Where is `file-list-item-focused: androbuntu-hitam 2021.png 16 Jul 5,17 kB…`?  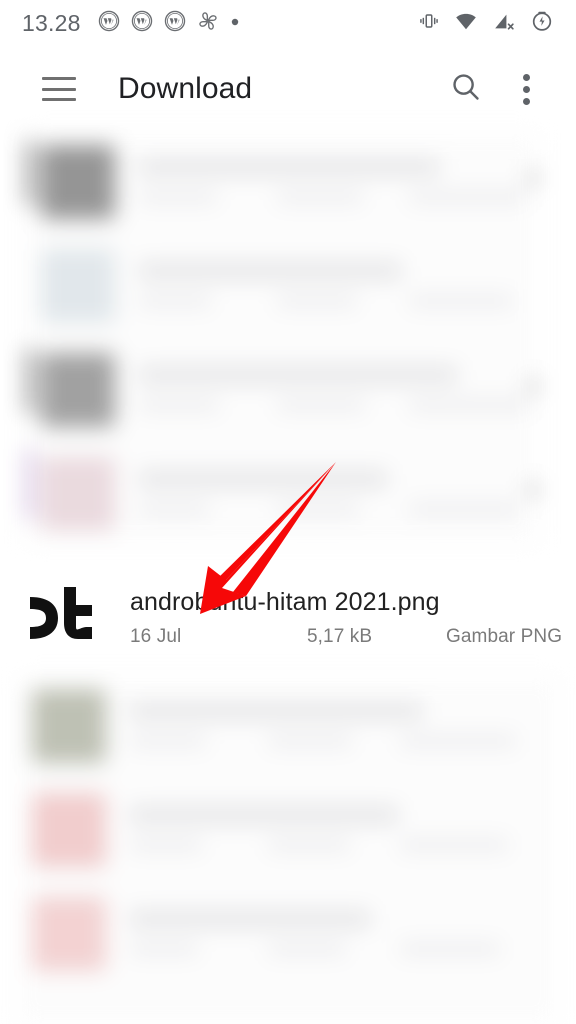 file-list-item-focused: androbuntu-hitam 2021.png 16 Jul 5,17 kB… is located at coordinates (288, 618).